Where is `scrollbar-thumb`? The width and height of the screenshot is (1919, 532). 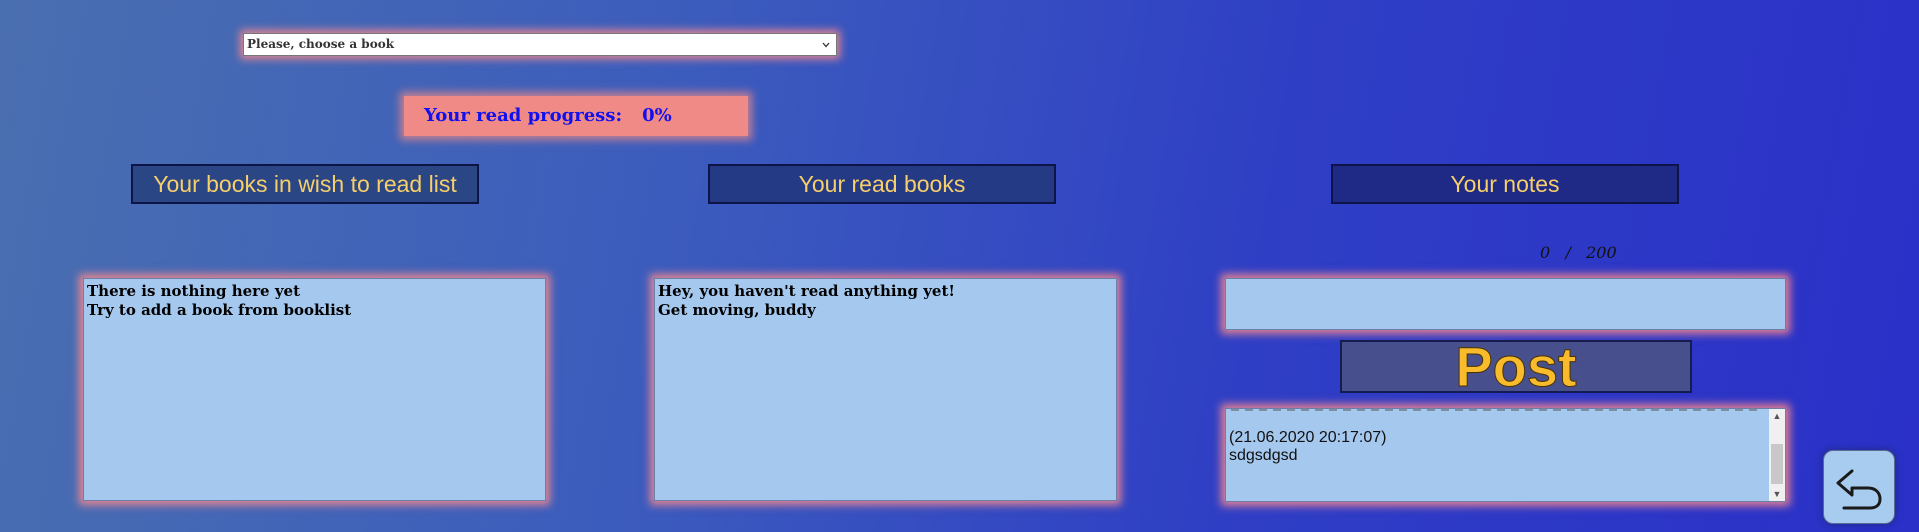
scrollbar-thumb is located at coordinates (1777, 464).